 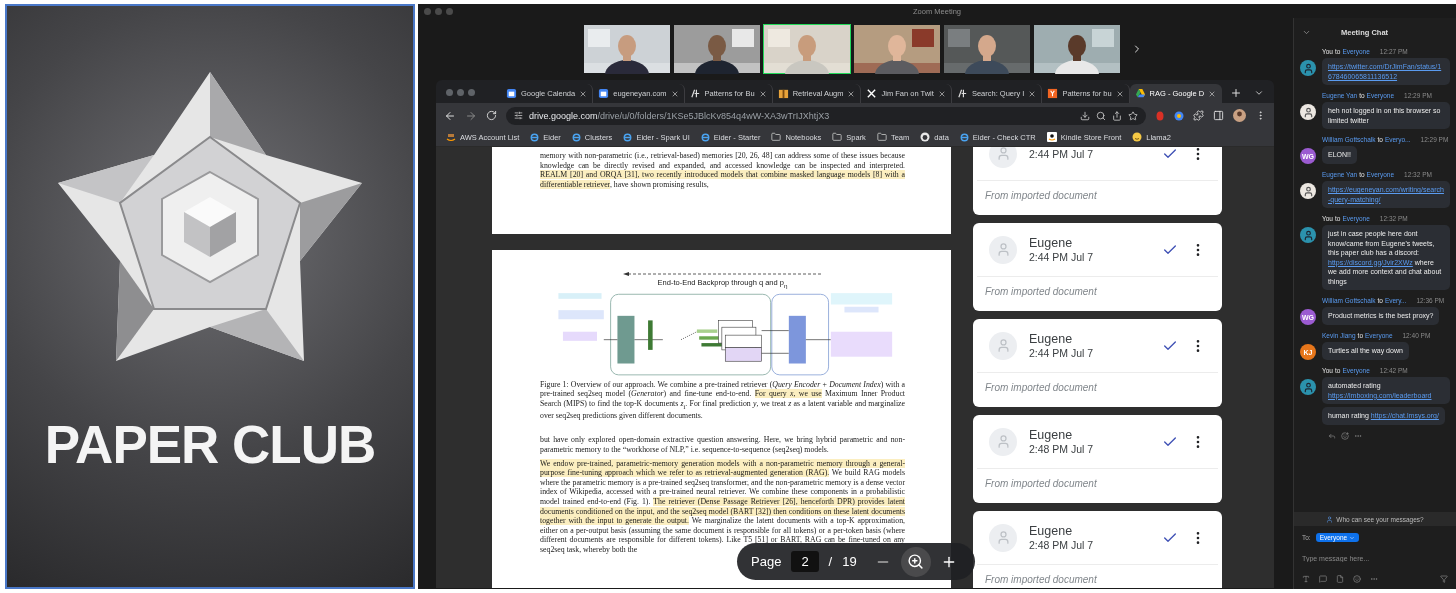 I want to click on box-icon, so click(x=783, y=93).